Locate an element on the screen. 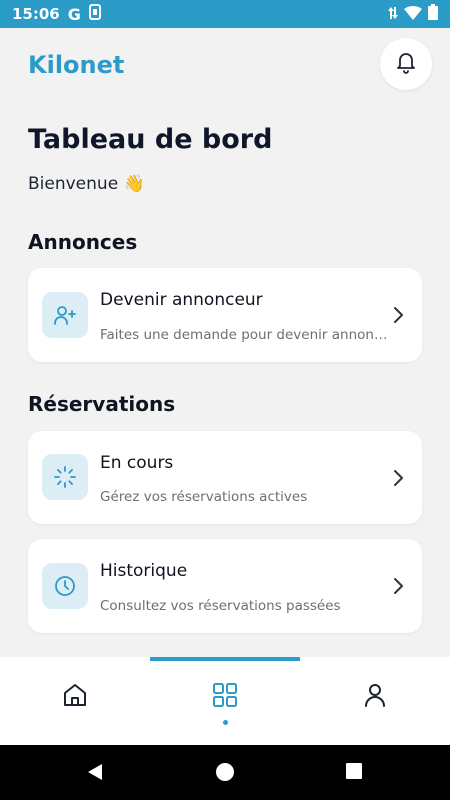 The width and height of the screenshot is (450, 800). battery-icon is located at coordinates (433, 14).